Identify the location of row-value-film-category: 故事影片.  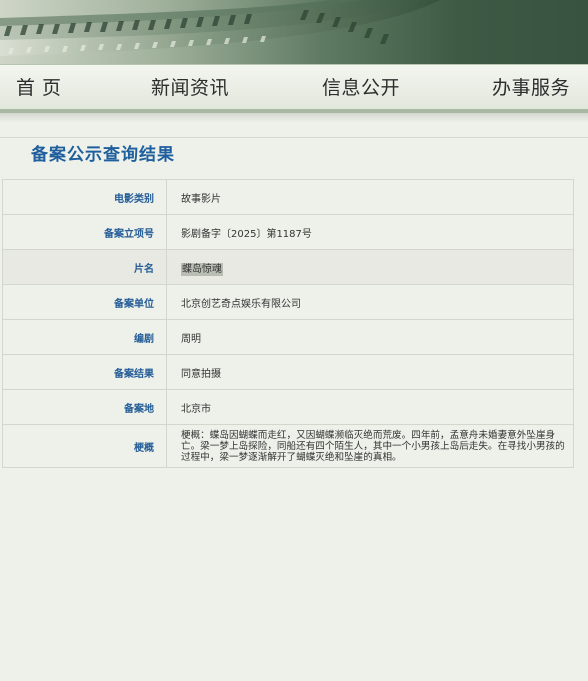
(370, 197).